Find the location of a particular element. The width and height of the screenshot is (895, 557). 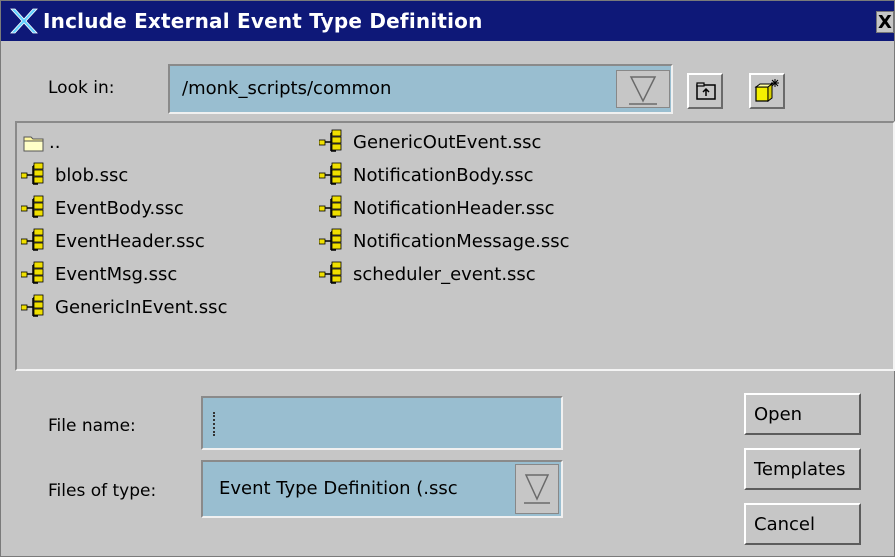

file-list-item: NotificationBody.ssc is located at coordinates (426, 175).